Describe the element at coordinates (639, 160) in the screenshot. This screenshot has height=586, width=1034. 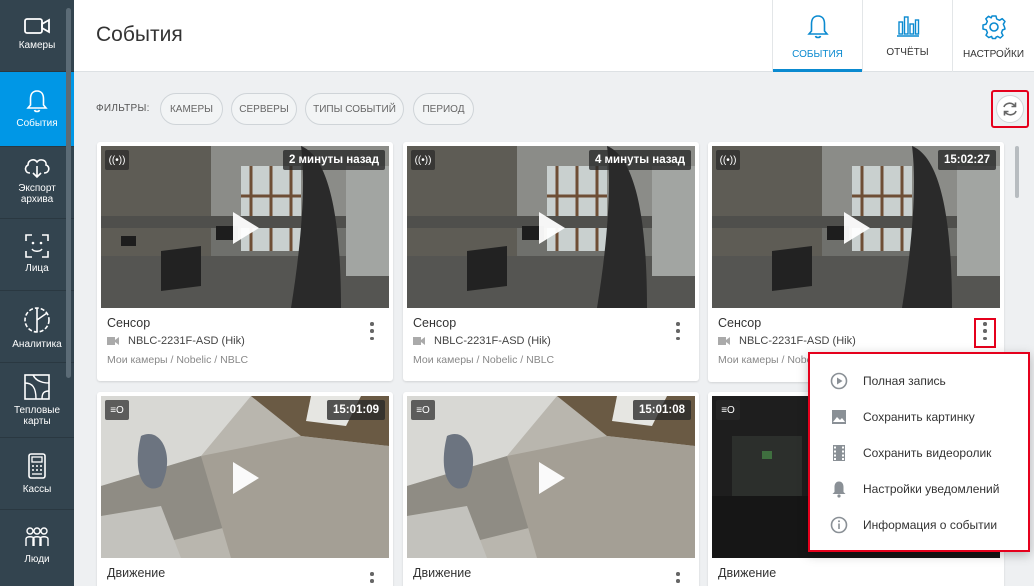
I see `event-time-badge: 4 минуты назад` at that location.